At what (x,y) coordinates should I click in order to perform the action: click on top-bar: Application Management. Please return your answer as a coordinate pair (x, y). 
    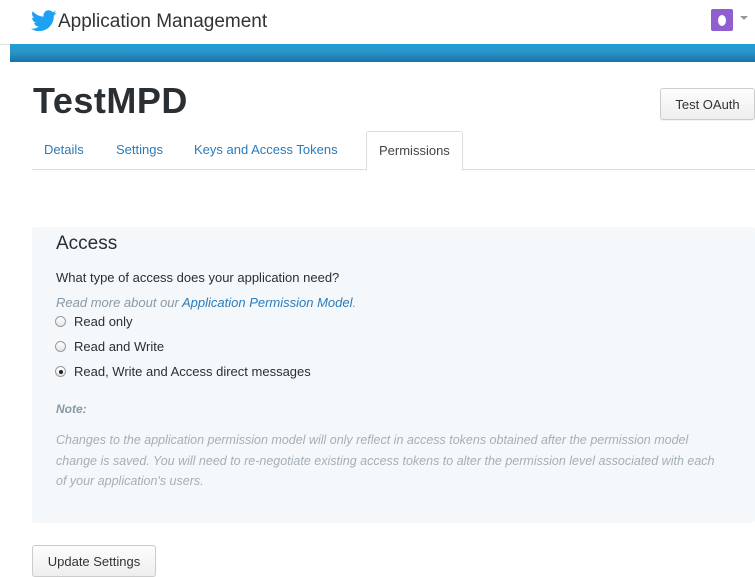
    Looking at the image, I should click on (377, 22).